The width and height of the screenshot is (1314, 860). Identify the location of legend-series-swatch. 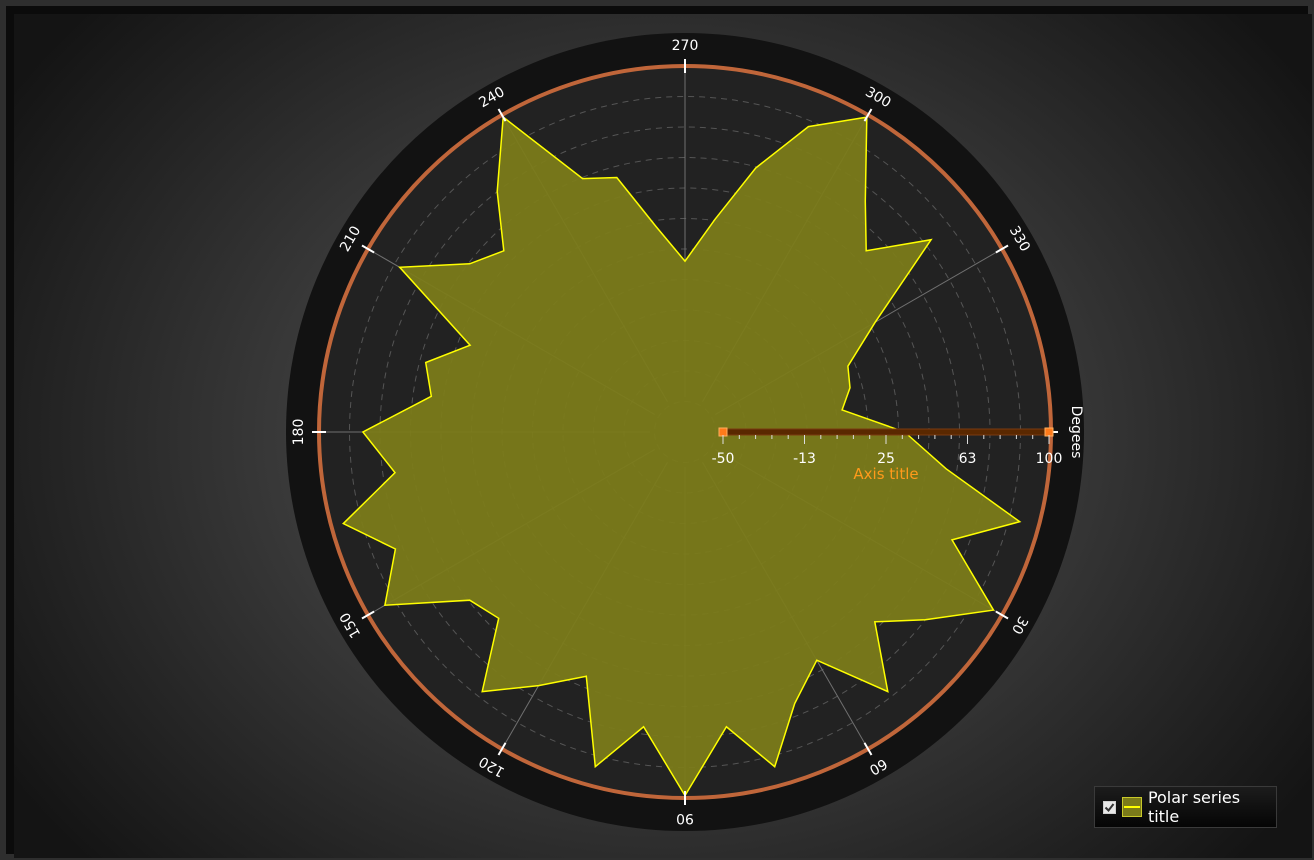
(1132, 807).